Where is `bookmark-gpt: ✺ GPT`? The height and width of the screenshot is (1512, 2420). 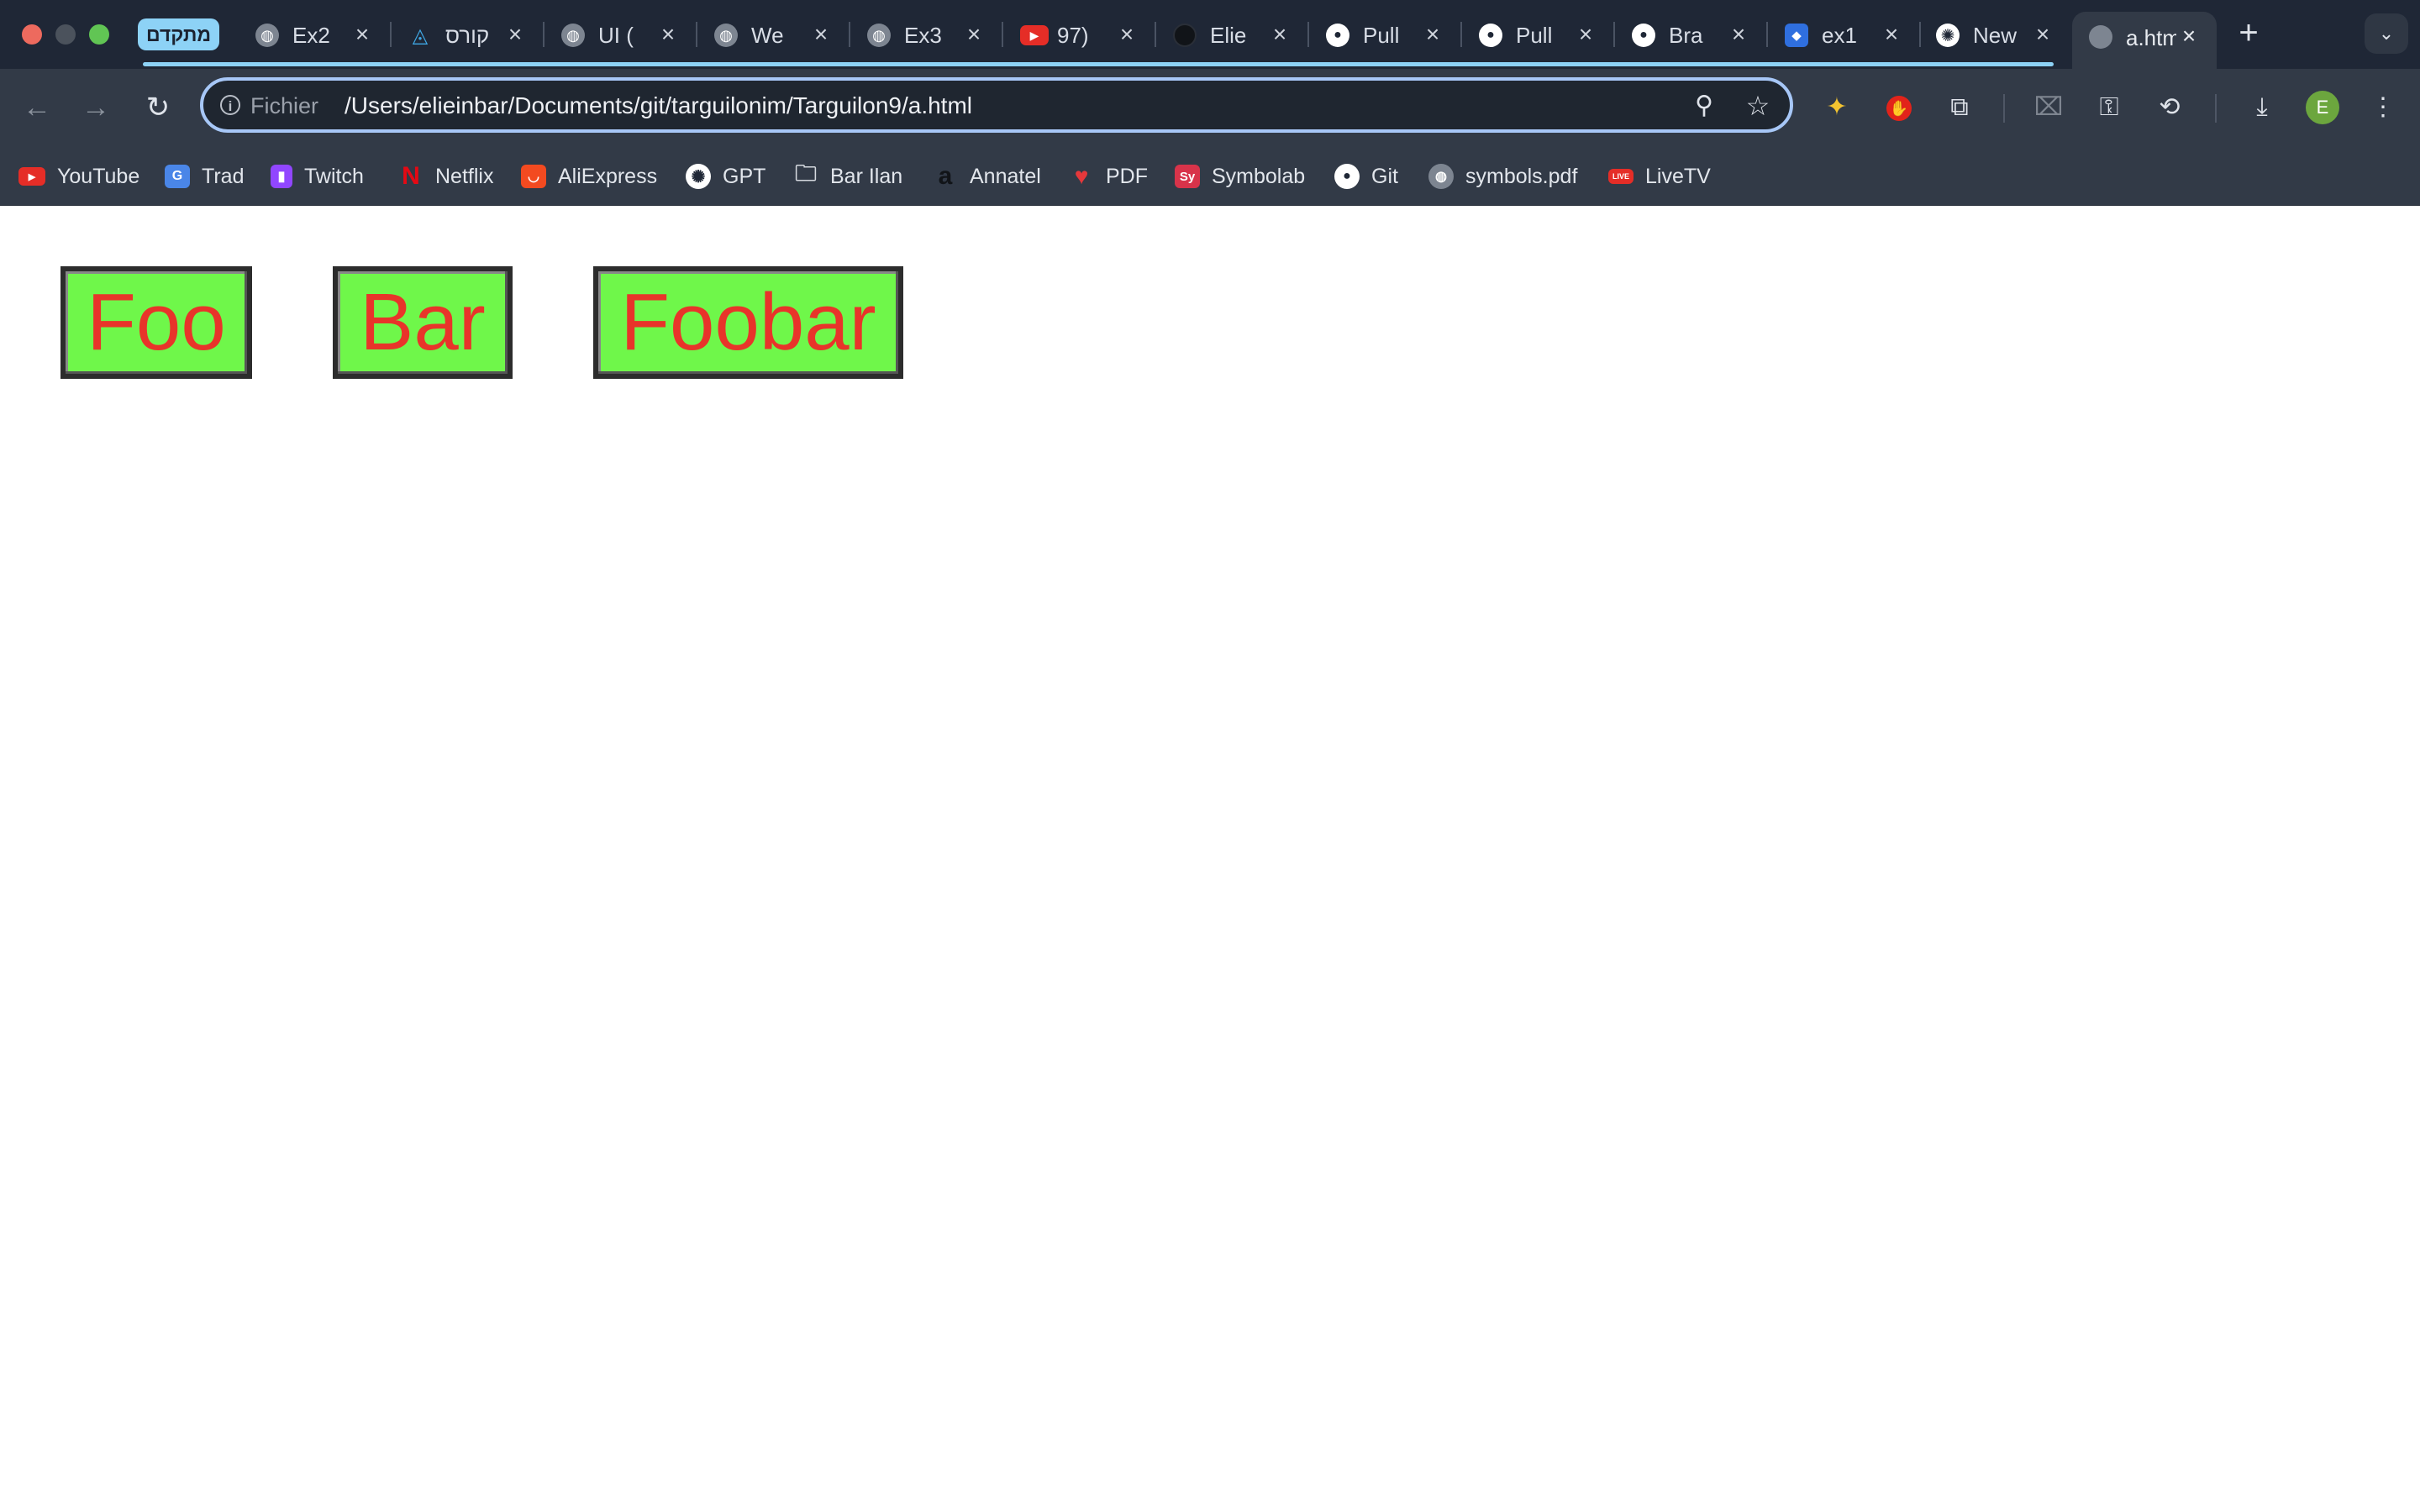
bookmark-gpt: ✺ GPT is located at coordinates (725, 176).